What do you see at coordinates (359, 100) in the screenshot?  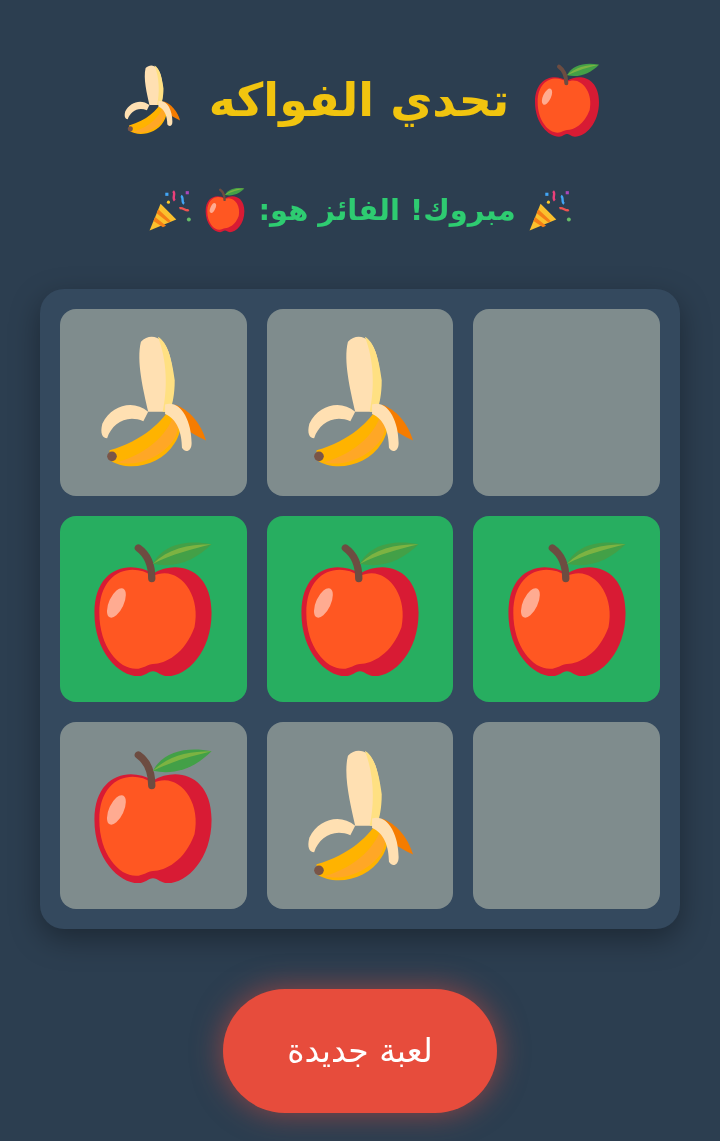 I see `game-title: تحدي الفواكه` at bounding box center [359, 100].